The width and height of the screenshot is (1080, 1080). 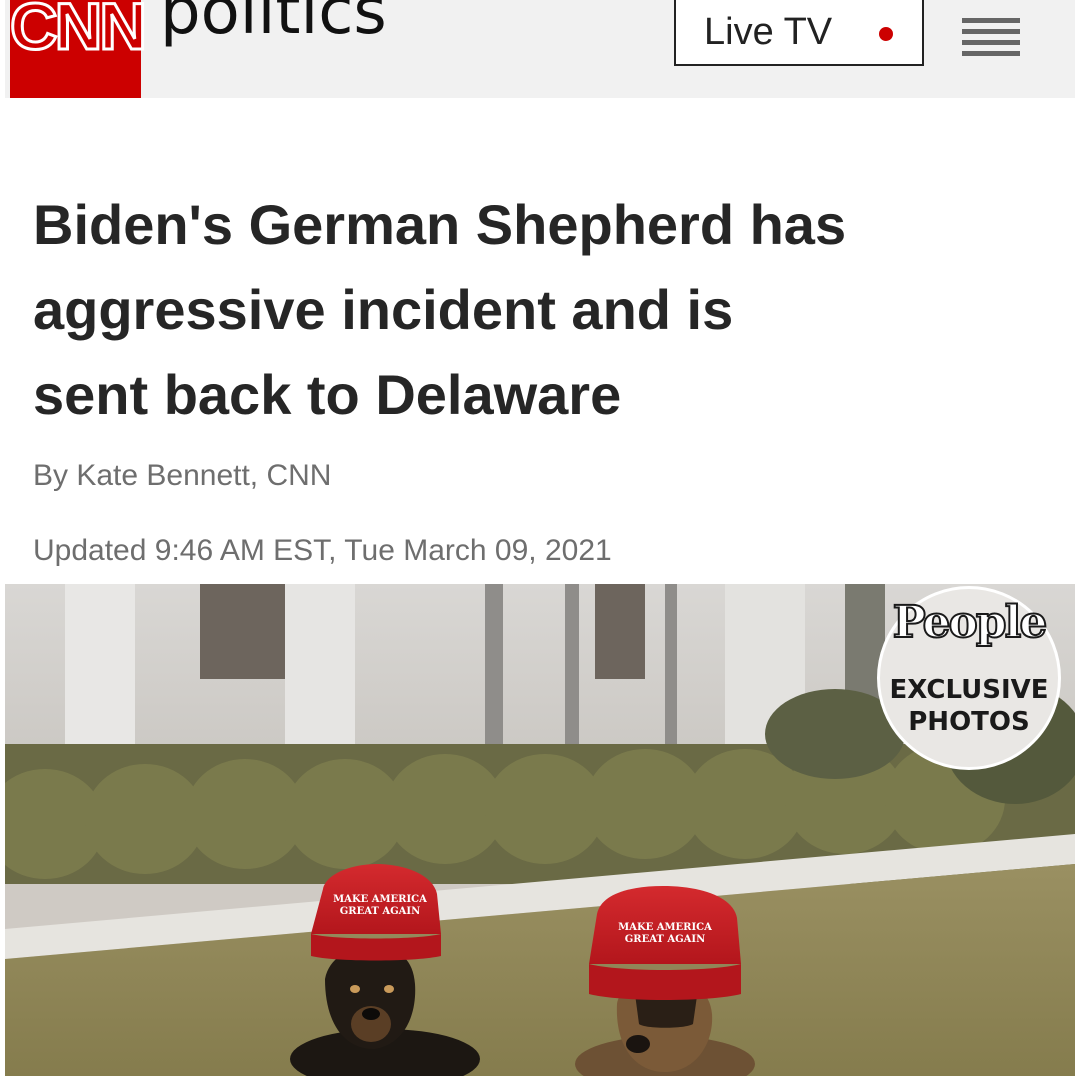 What do you see at coordinates (969, 690) in the screenshot?
I see `badge-line: EXCLUSIVE` at bounding box center [969, 690].